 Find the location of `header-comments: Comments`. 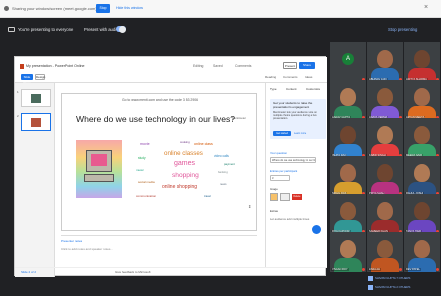

header-comments: Comments is located at coordinates (243, 66).